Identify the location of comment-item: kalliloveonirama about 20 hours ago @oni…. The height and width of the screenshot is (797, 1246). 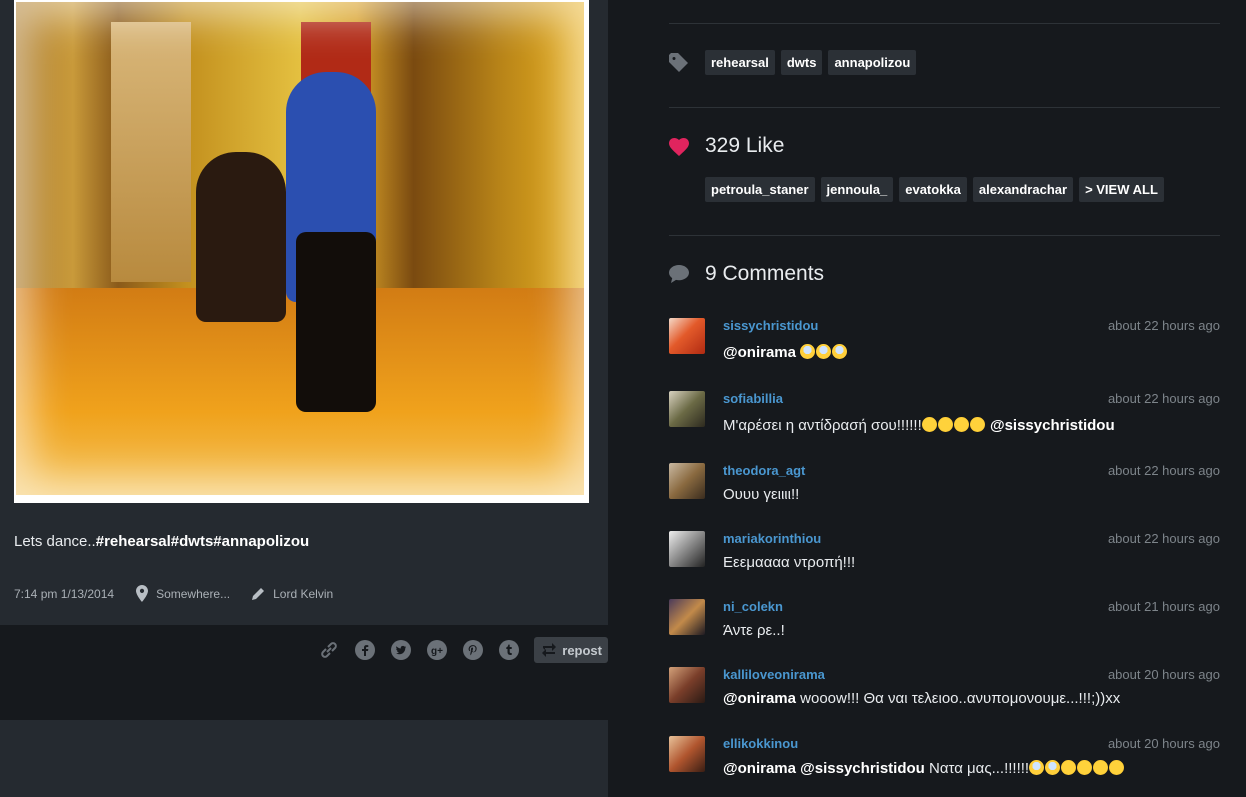
(944, 687).